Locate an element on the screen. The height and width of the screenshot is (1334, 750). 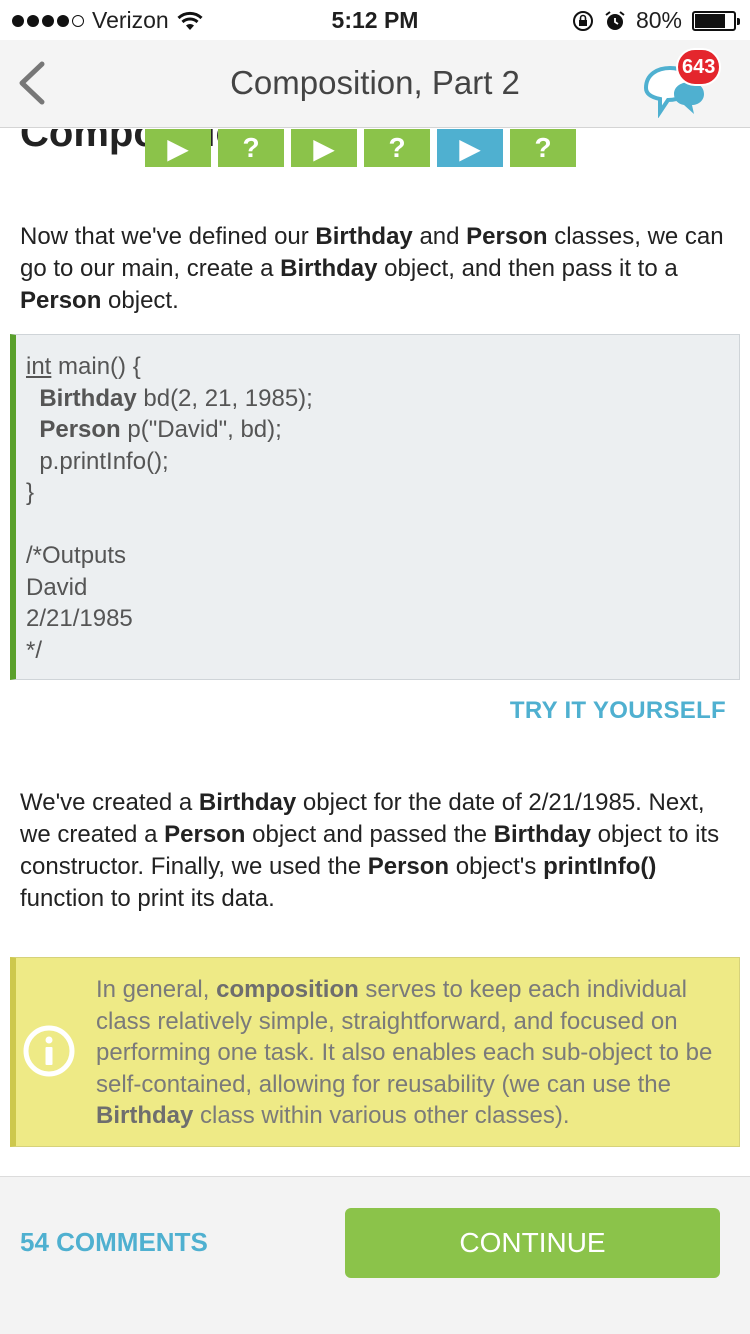
text-run: Now that we've defined our is located at coordinates (168, 236).